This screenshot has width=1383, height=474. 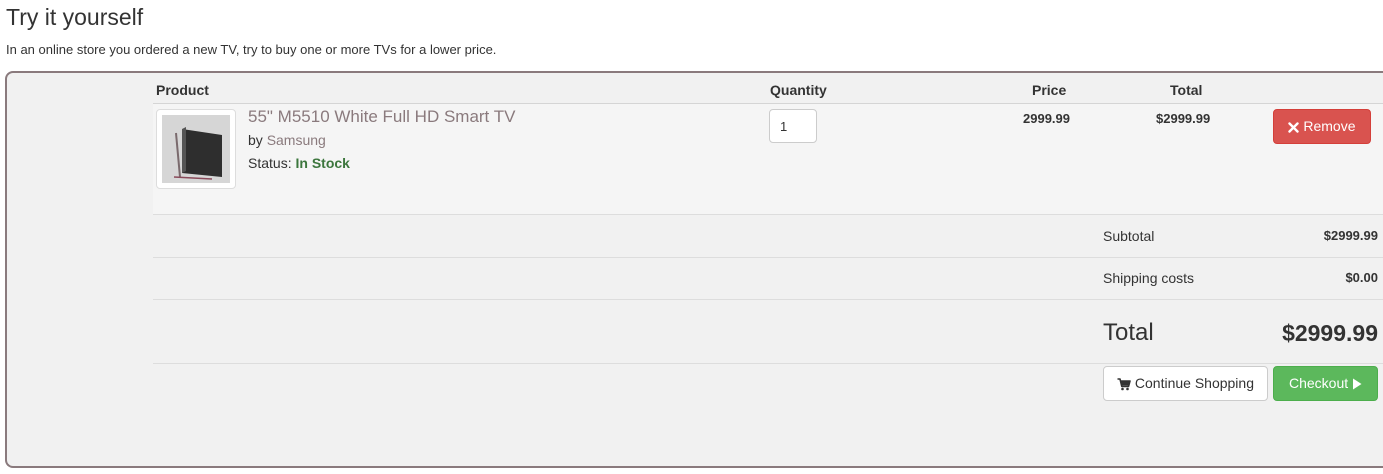 I want to click on column-header-price: Price, so click(x=1049, y=90).